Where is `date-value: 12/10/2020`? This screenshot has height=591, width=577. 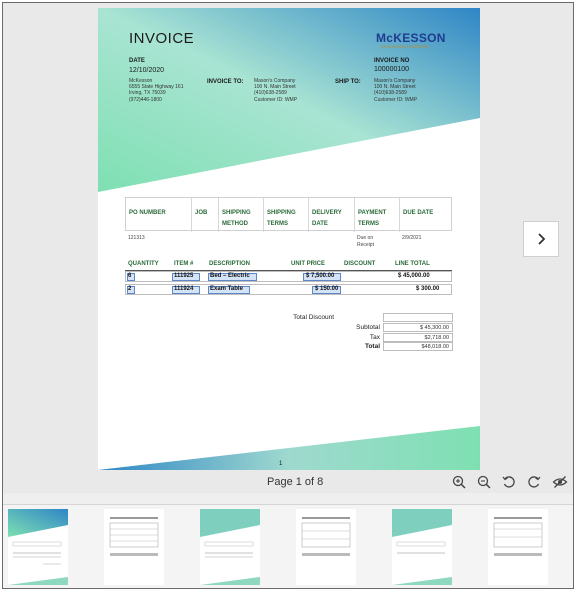
date-value: 12/10/2020 is located at coordinates (147, 70).